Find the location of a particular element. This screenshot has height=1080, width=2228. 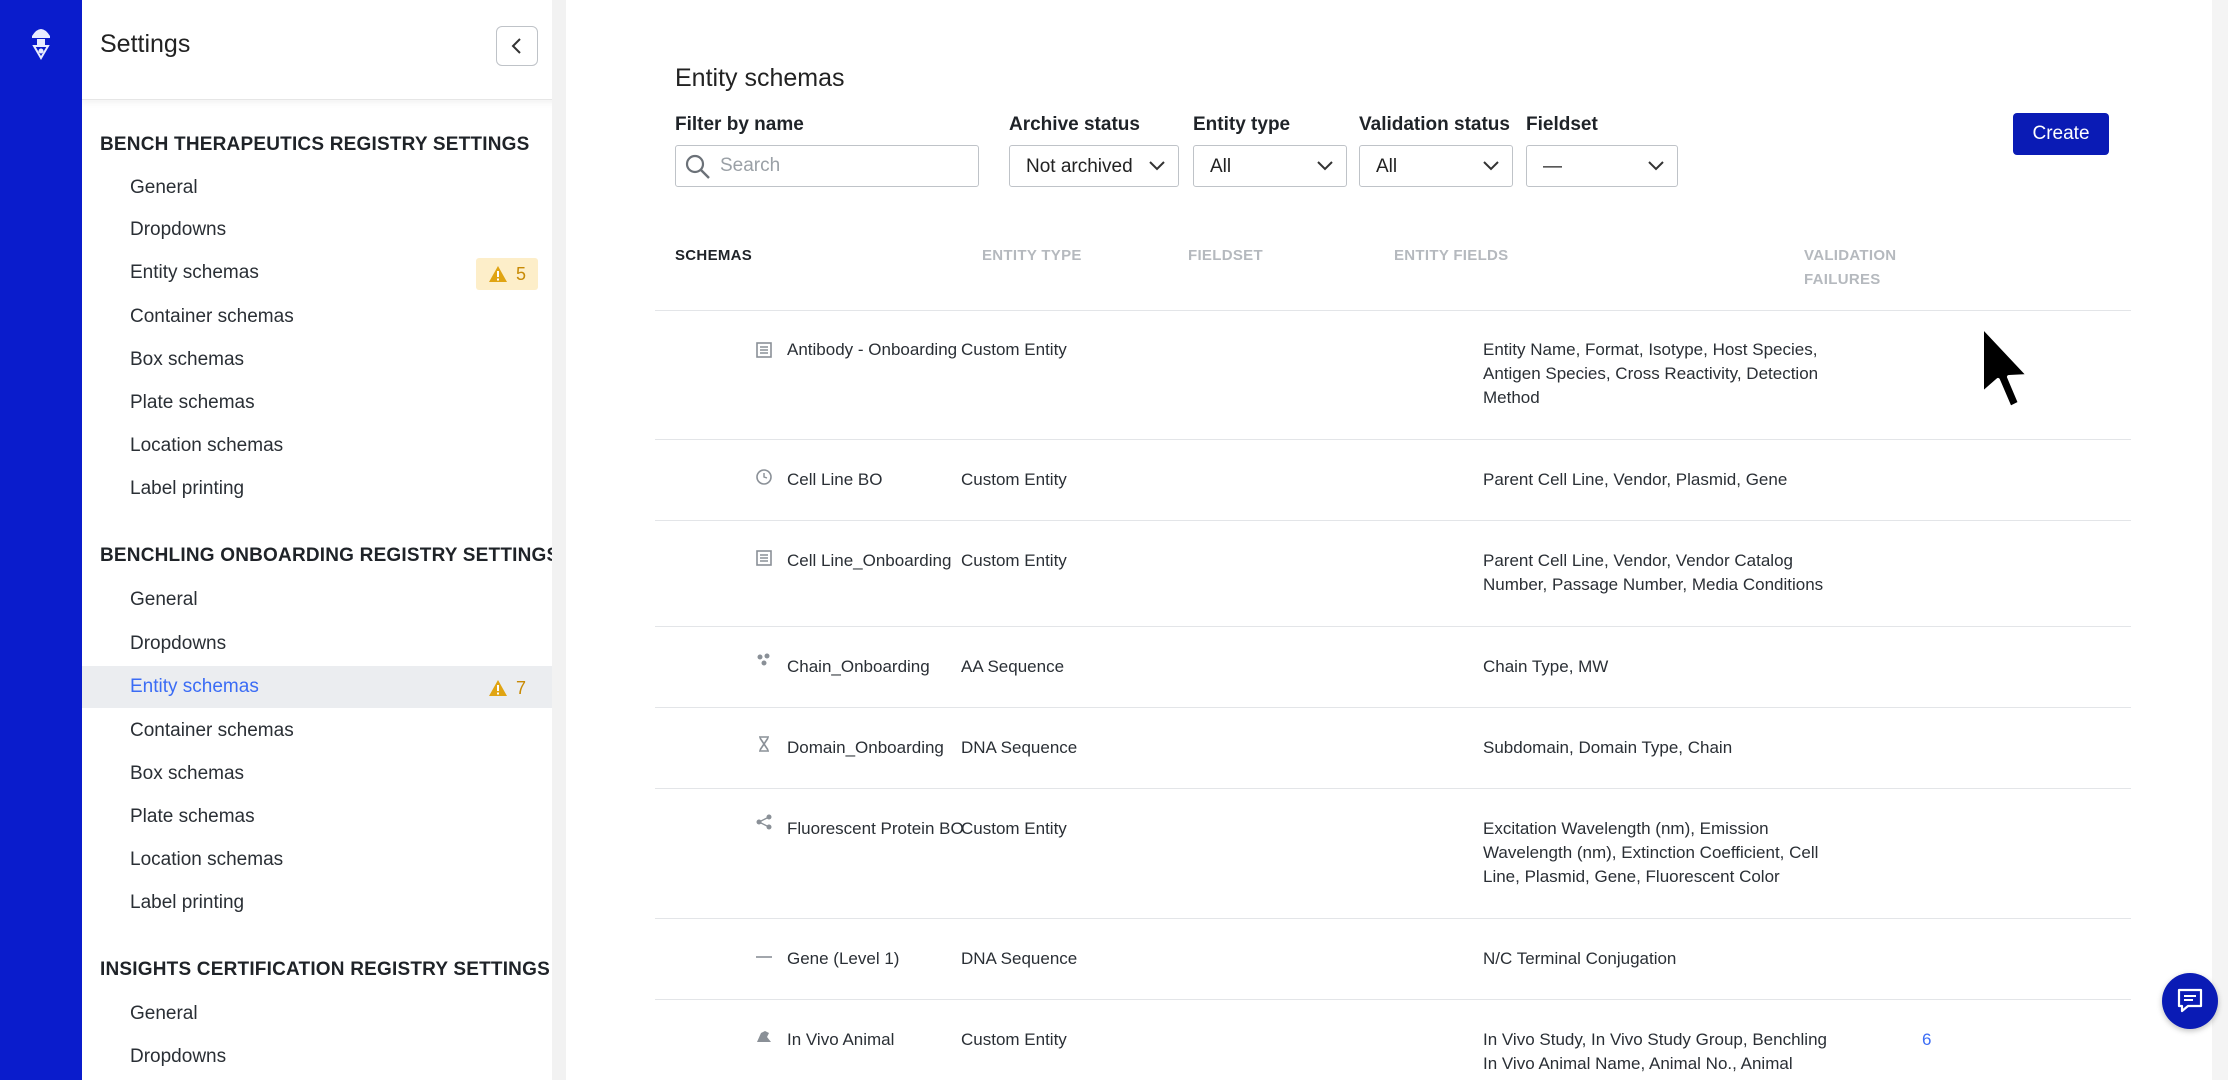

schema-name: In Vivo Animal is located at coordinates (840, 1040).